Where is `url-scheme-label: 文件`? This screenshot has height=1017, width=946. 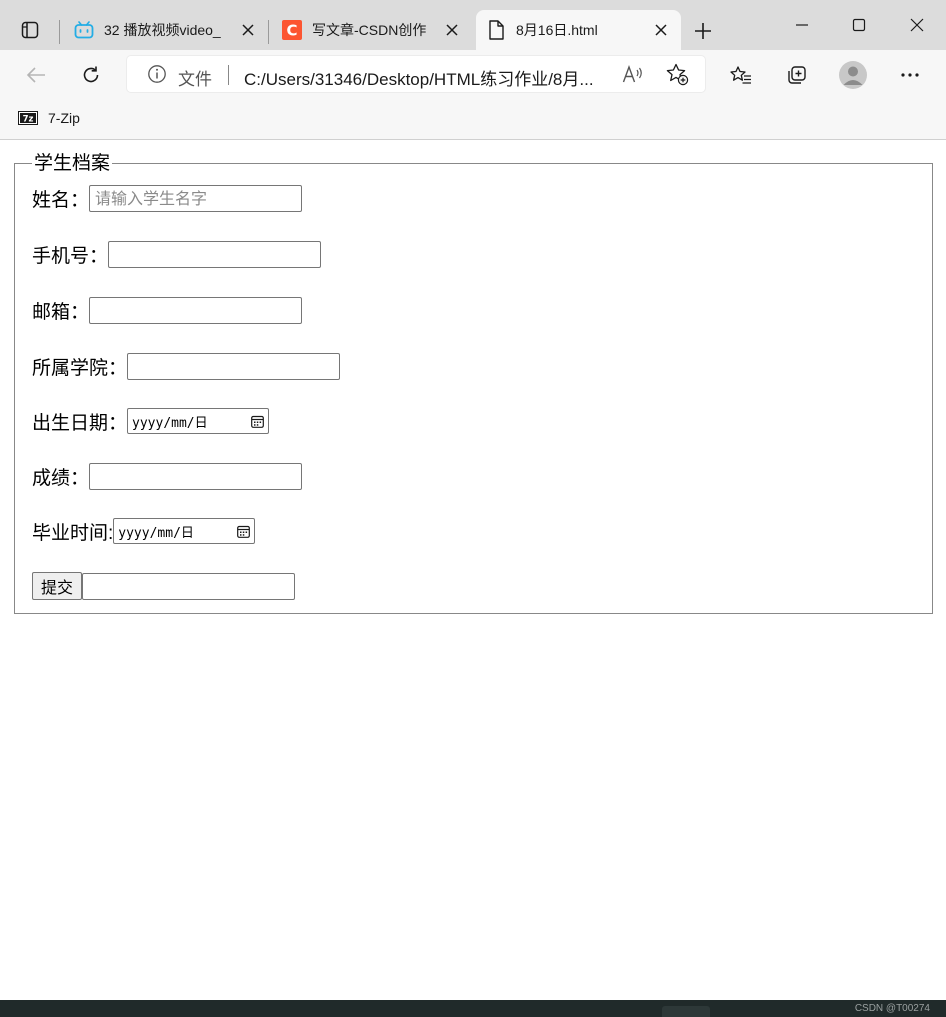
url-scheme-label: 文件 is located at coordinates (195, 79).